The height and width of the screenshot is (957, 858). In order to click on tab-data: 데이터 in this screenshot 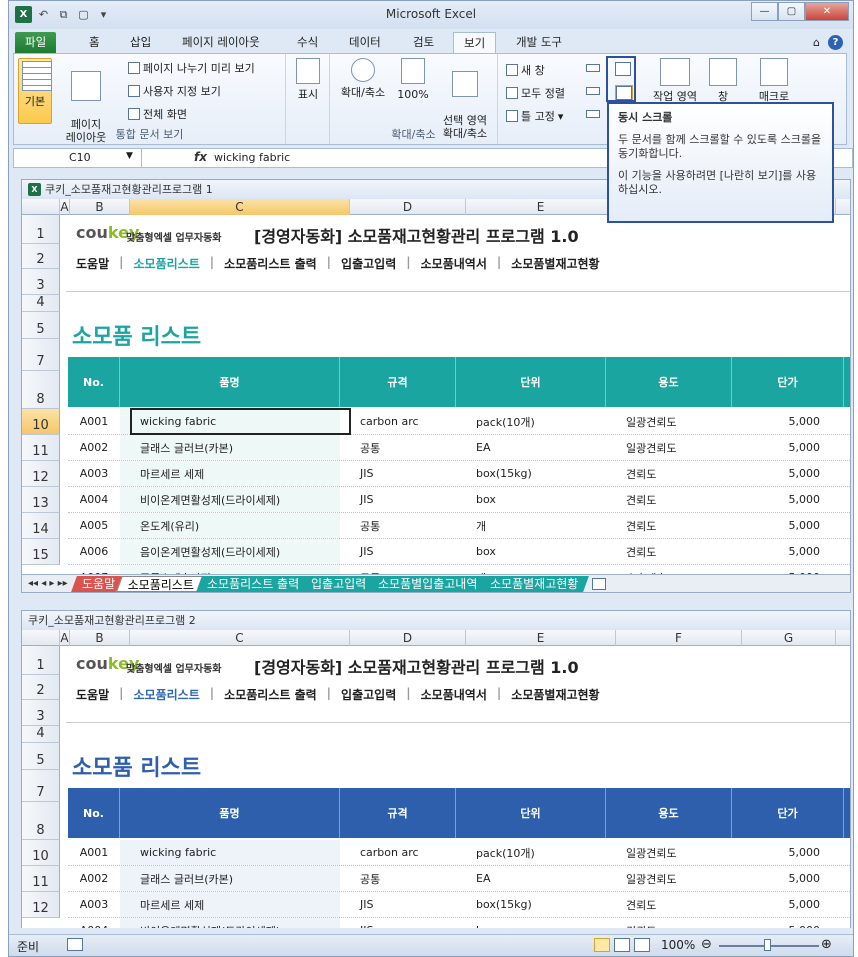, I will do `click(365, 42)`.